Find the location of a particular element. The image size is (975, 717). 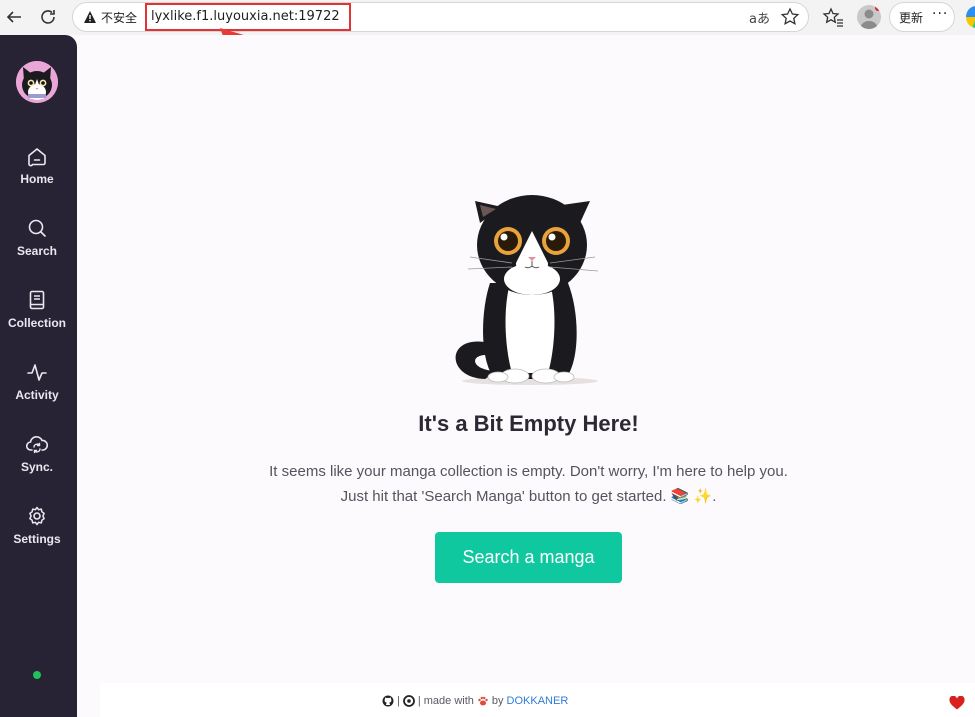

refresh-icon is located at coordinates (48, 17).